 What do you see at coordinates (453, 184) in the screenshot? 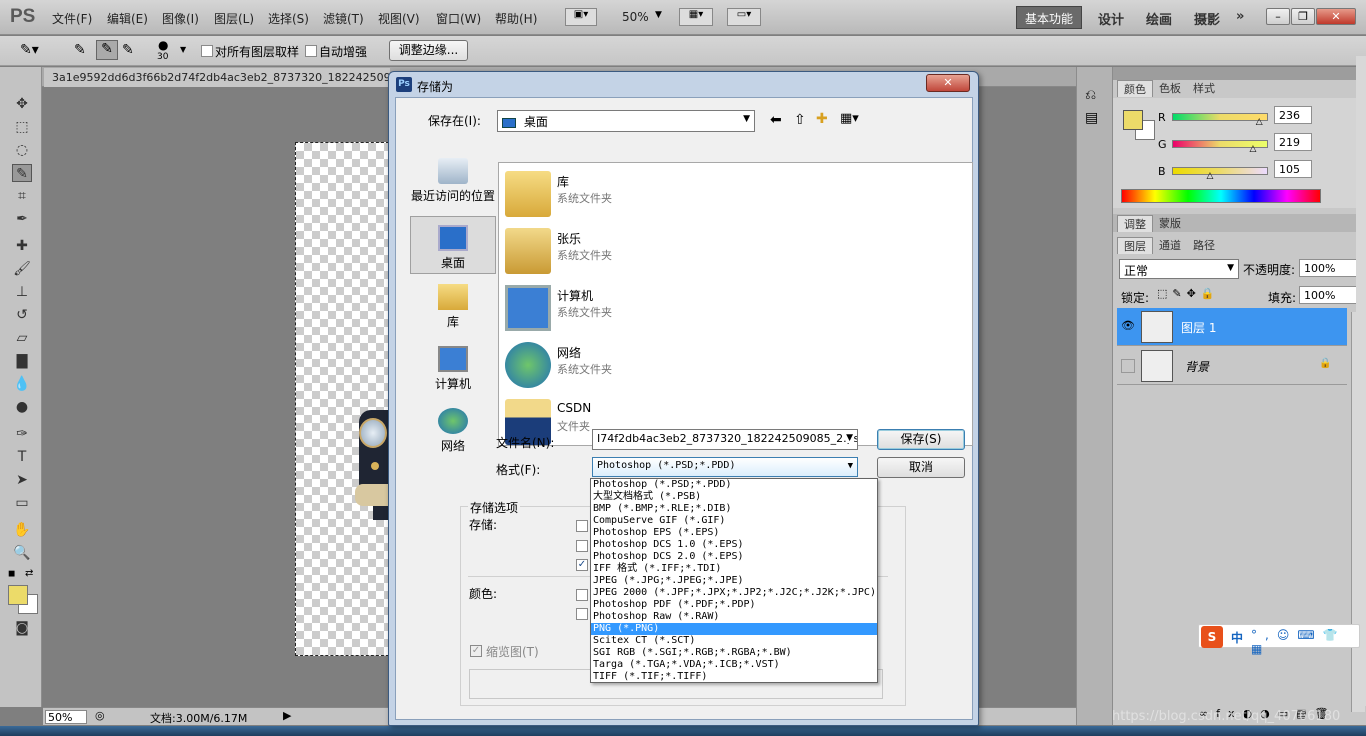
I see `place-recent: 最近访问的位置` at bounding box center [453, 184].